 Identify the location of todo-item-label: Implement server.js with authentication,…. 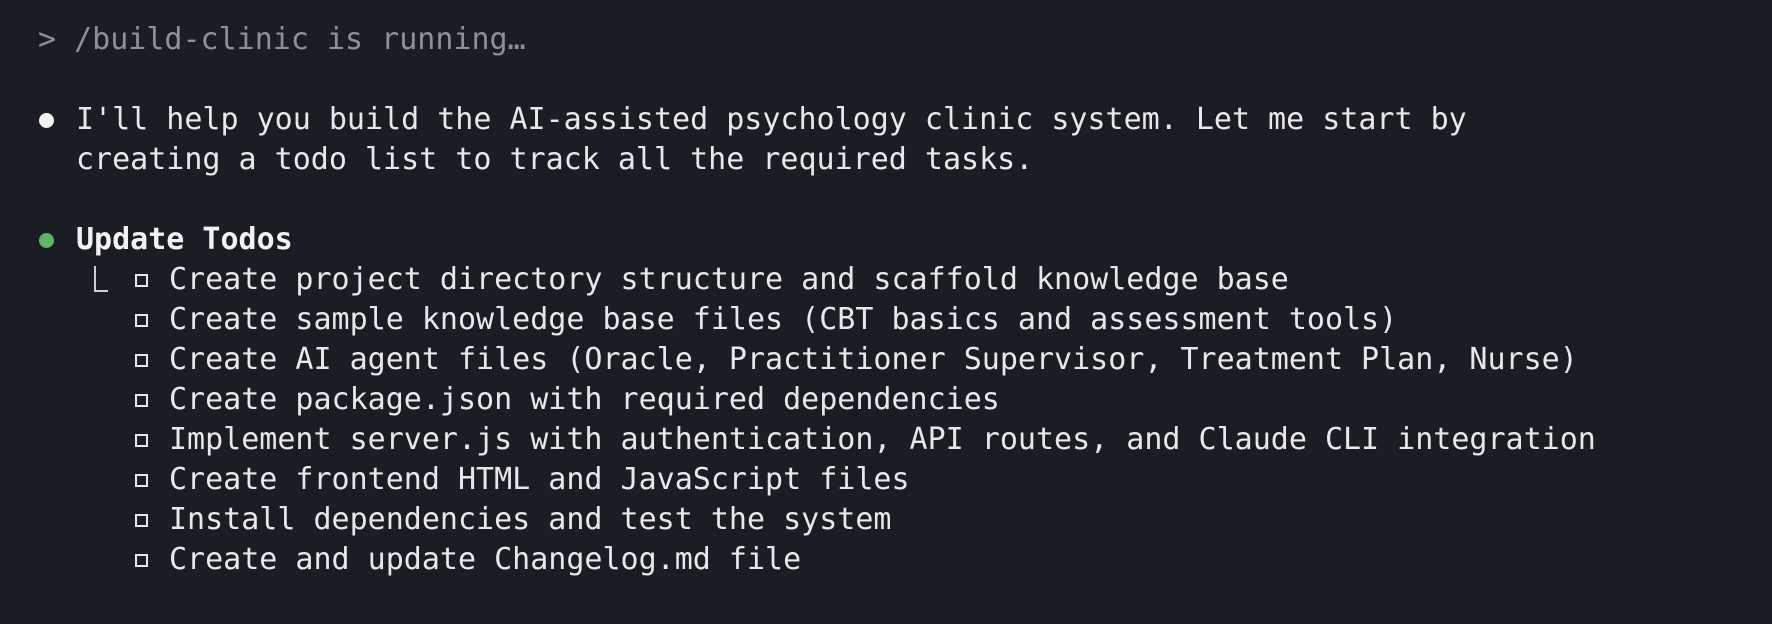
(882, 439).